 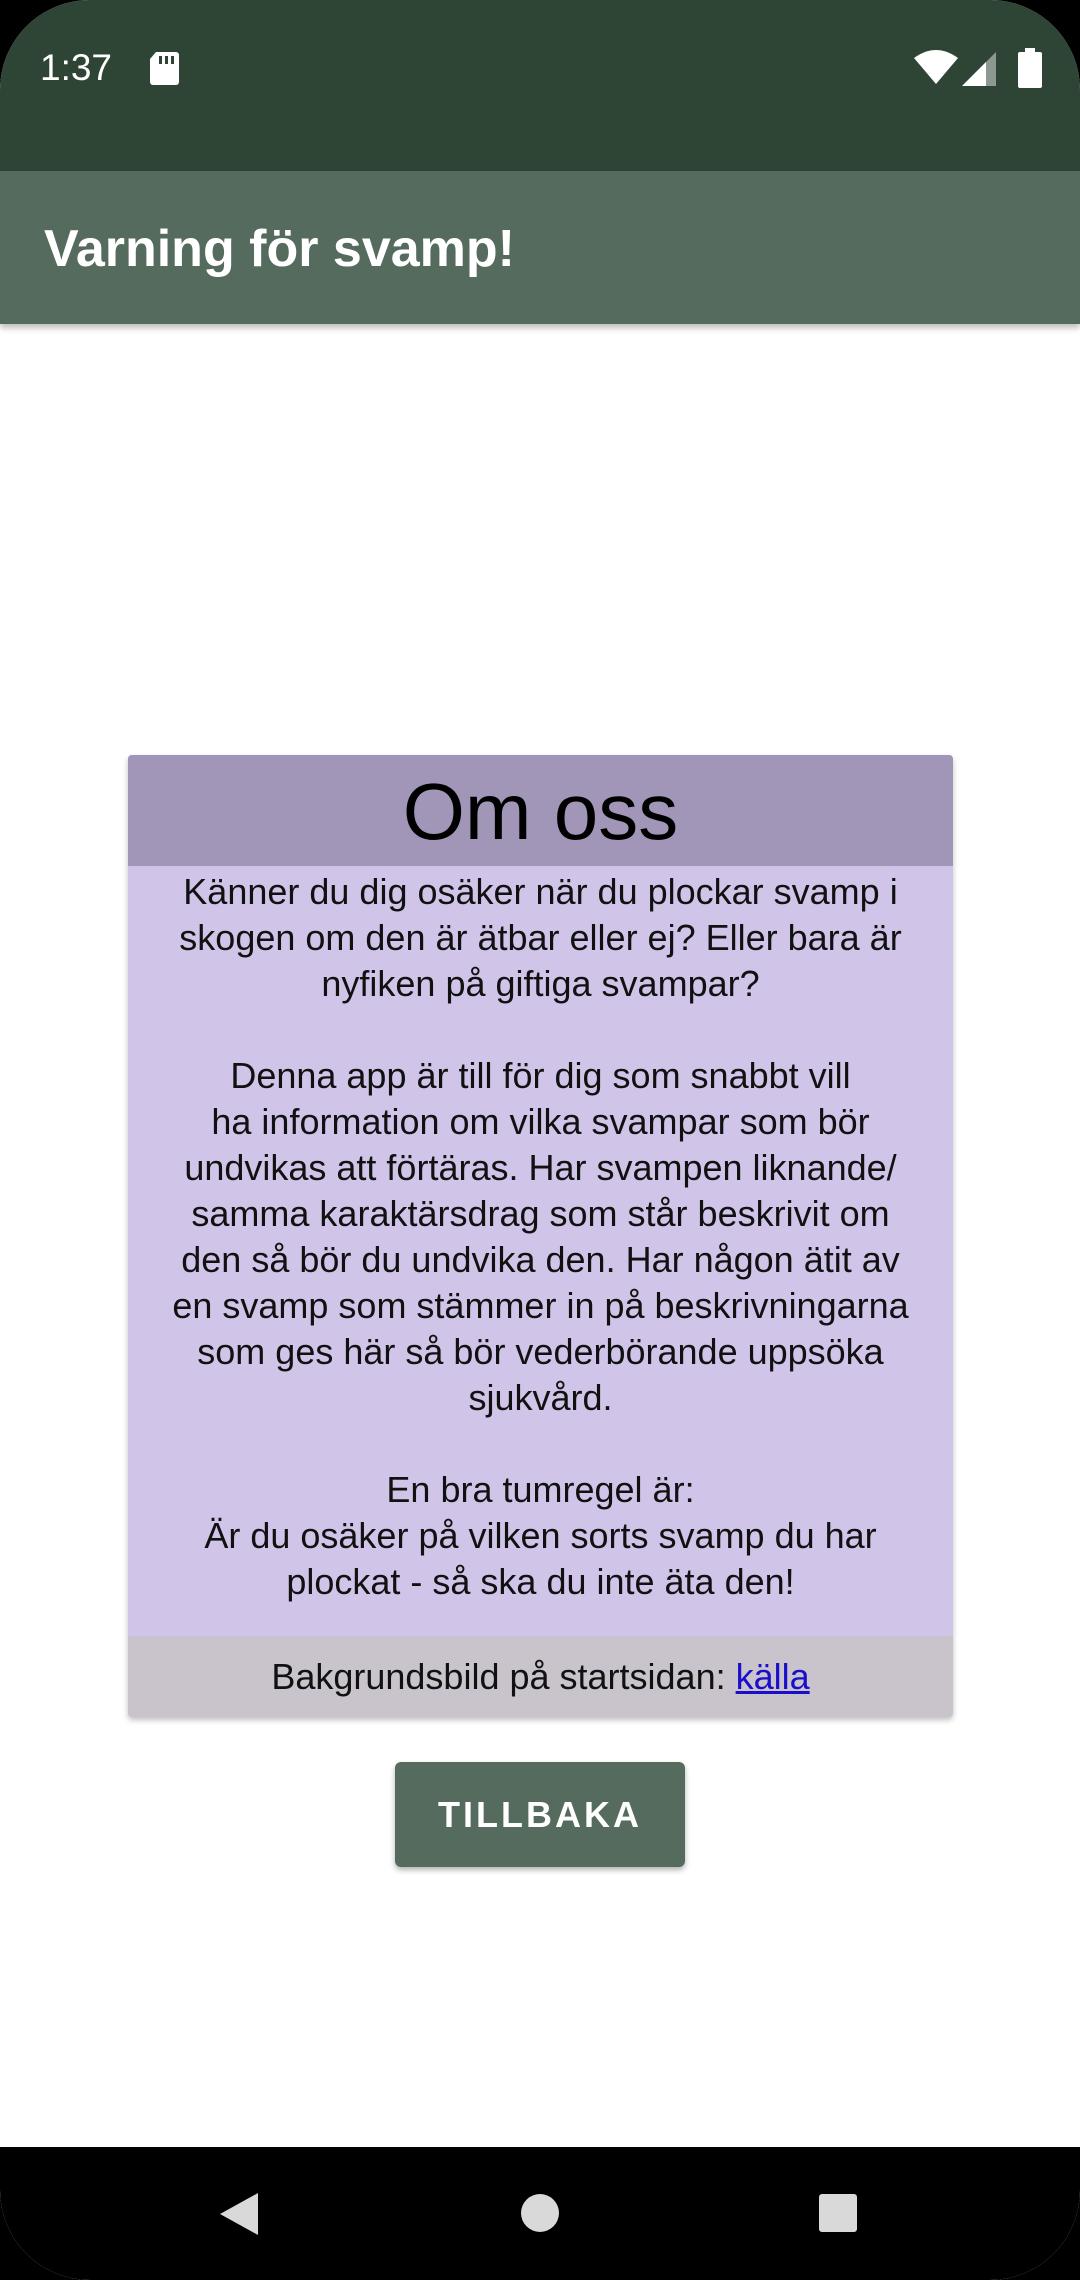 I want to click on sd-card-icon, so click(x=164, y=68).